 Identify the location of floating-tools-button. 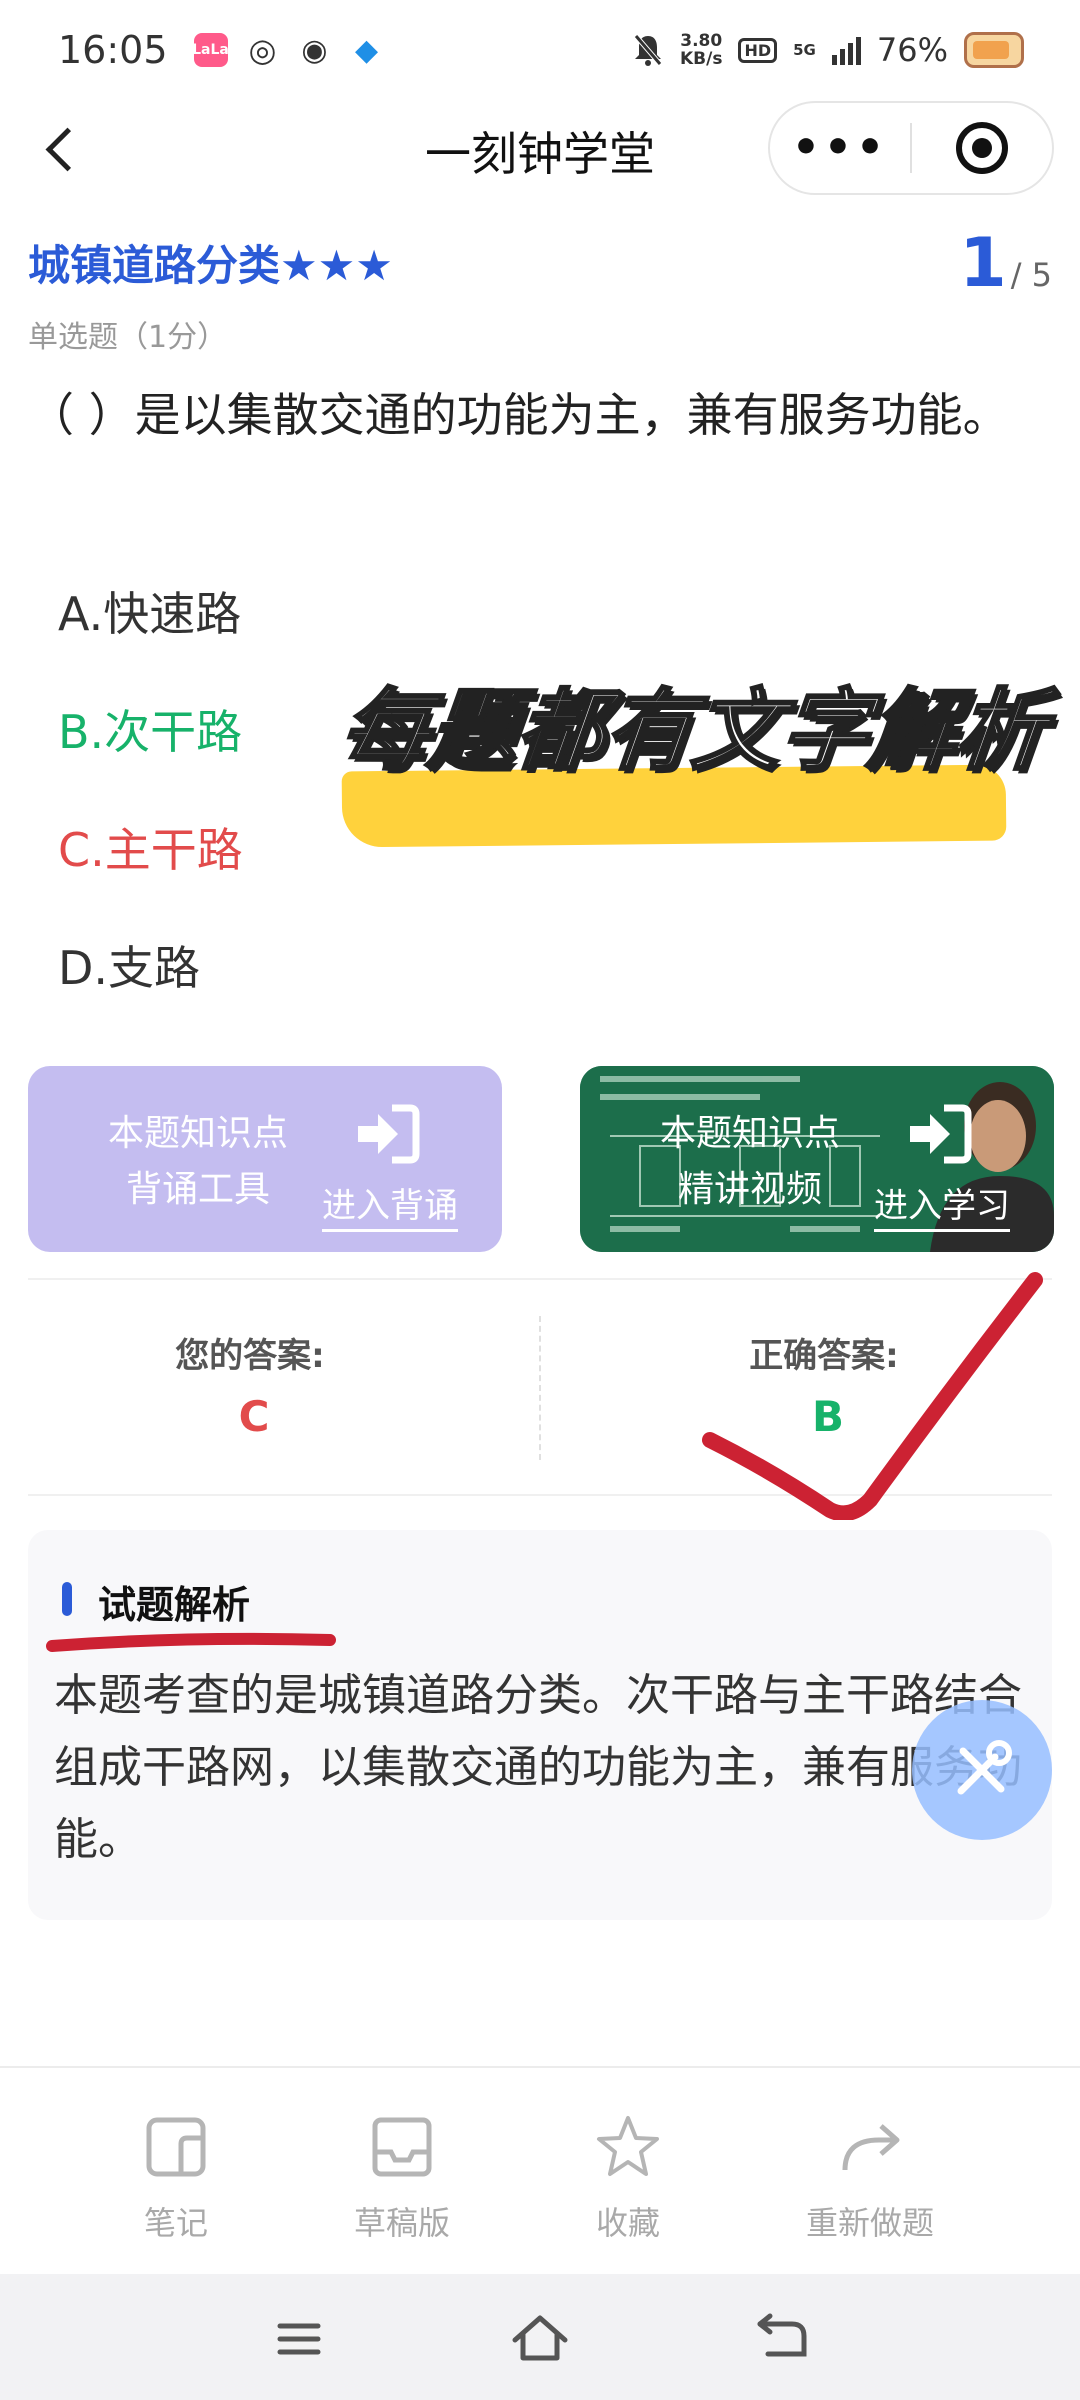
(982, 1770).